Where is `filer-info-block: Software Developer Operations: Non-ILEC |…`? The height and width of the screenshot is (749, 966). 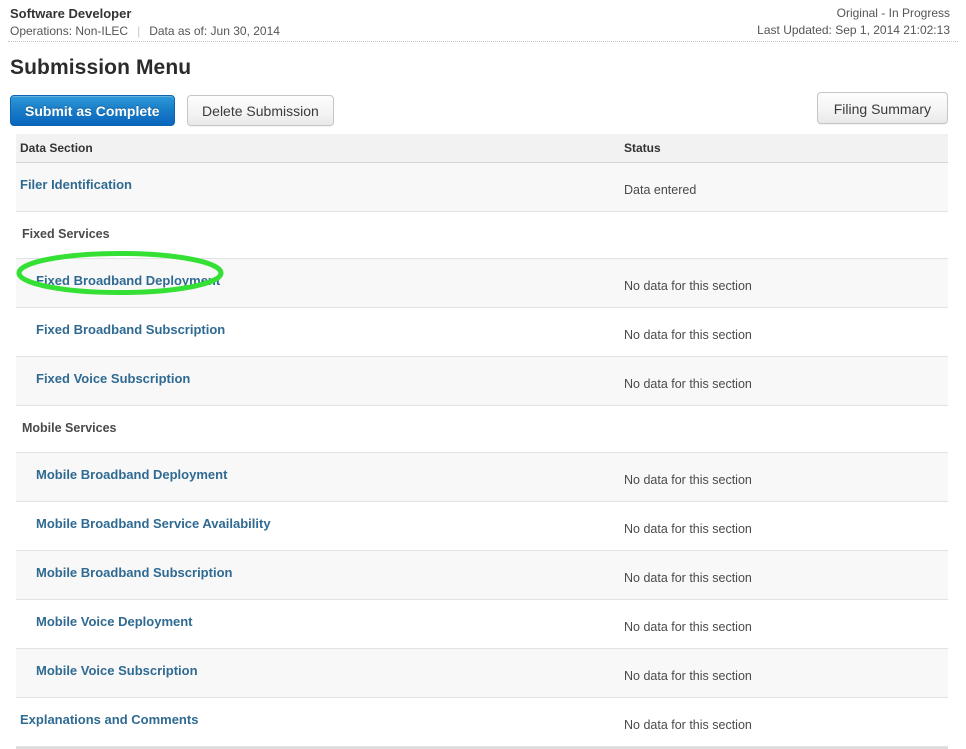
filer-info-block: Software Developer Operations: Non-ILEC |… is located at coordinates (145, 22).